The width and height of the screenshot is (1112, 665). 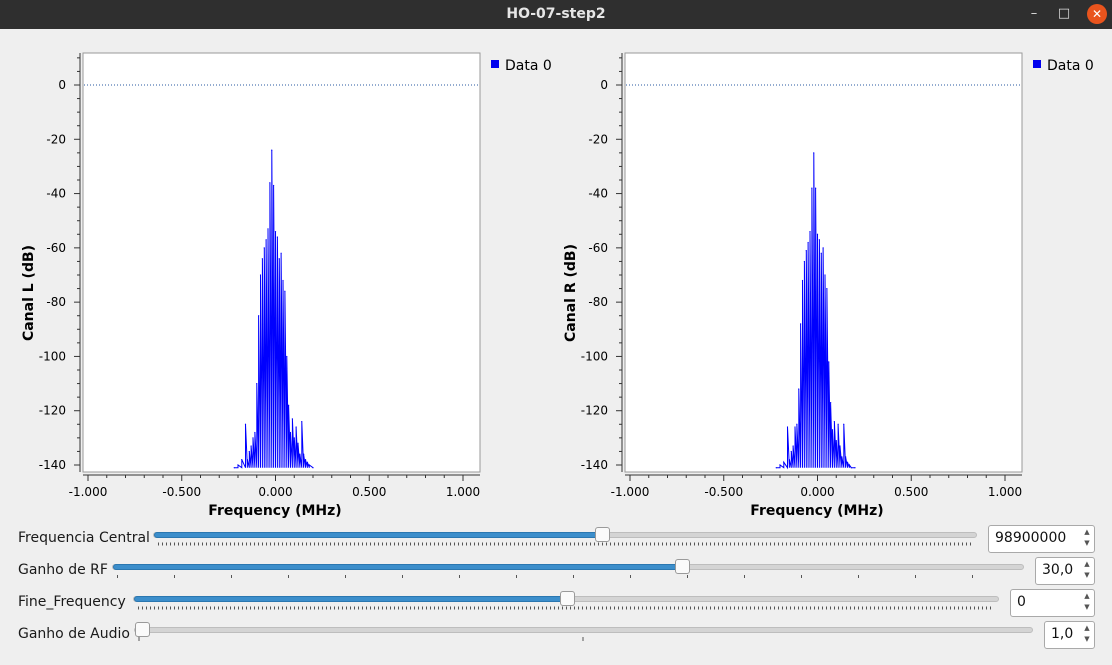 What do you see at coordinates (369, 492) in the screenshot?
I see `x-tick-label: 0.500` at bounding box center [369, 492].